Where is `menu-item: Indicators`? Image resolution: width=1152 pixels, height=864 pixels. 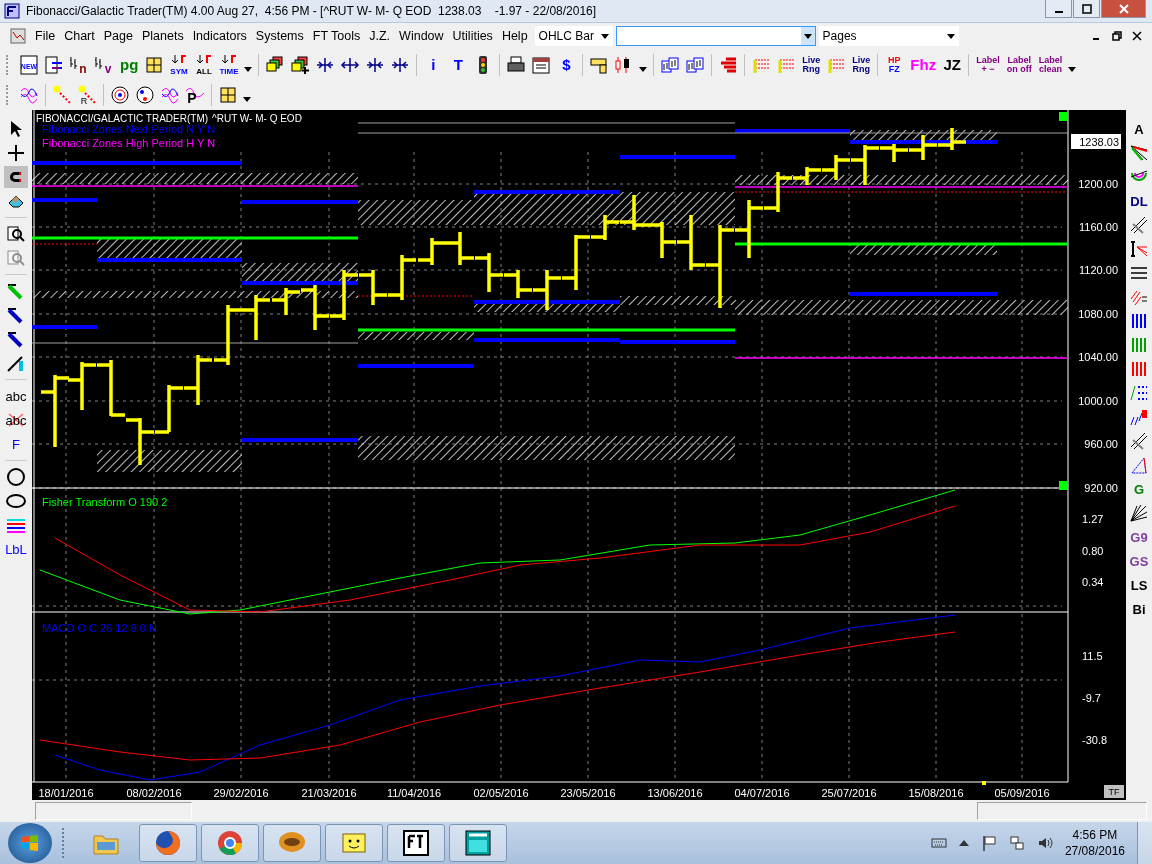 menu-item: Indicators is located at coordinates (219, 36).